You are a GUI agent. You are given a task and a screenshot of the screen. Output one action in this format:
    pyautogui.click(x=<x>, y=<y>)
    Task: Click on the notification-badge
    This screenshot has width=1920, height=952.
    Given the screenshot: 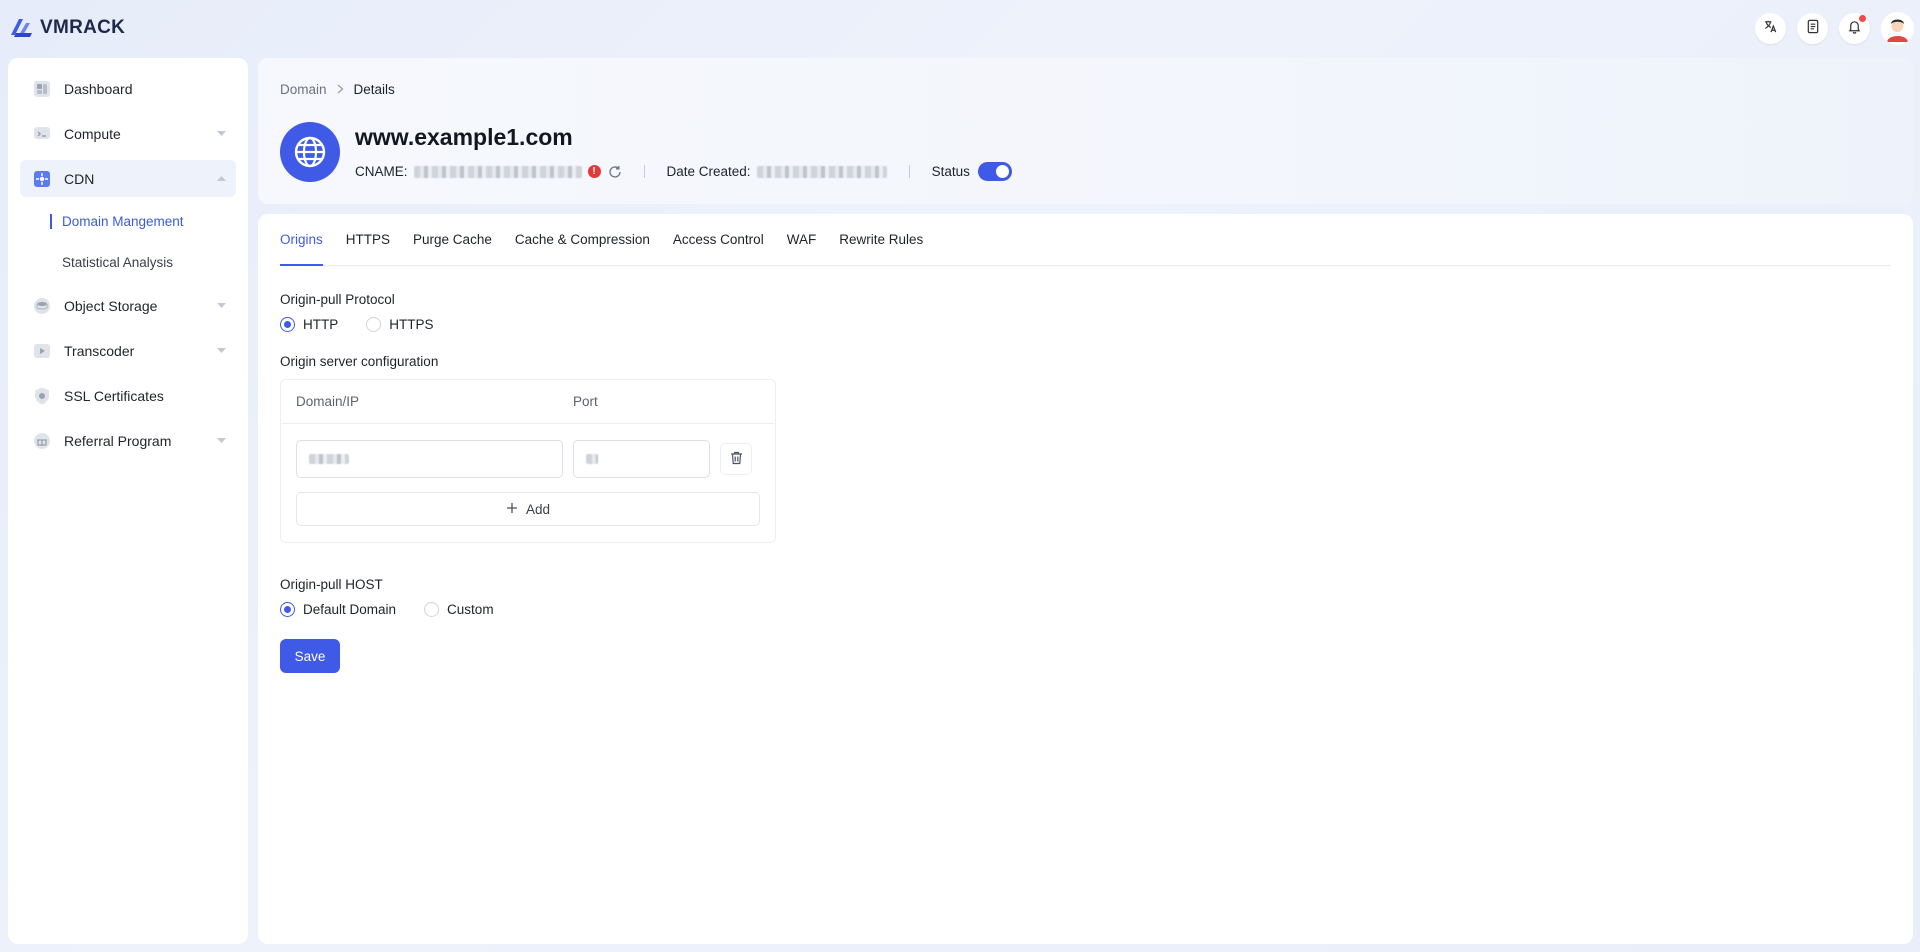 What is the action you would take?
    pyautogui.click(x=1862, y=18)
    